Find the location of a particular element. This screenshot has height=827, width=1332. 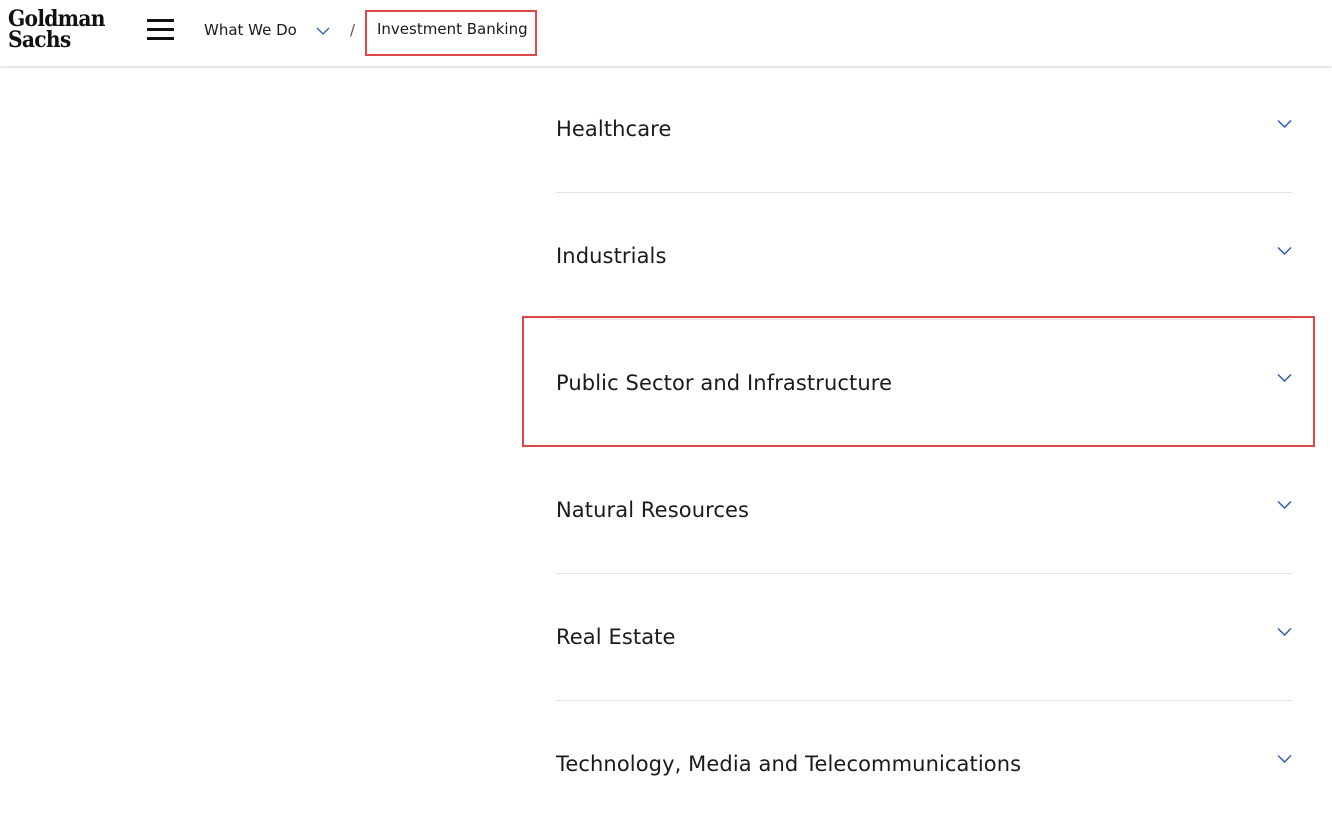

accordion-item-tmt: Technology, Media and Telecommunications is located at coordinates (924, 764).